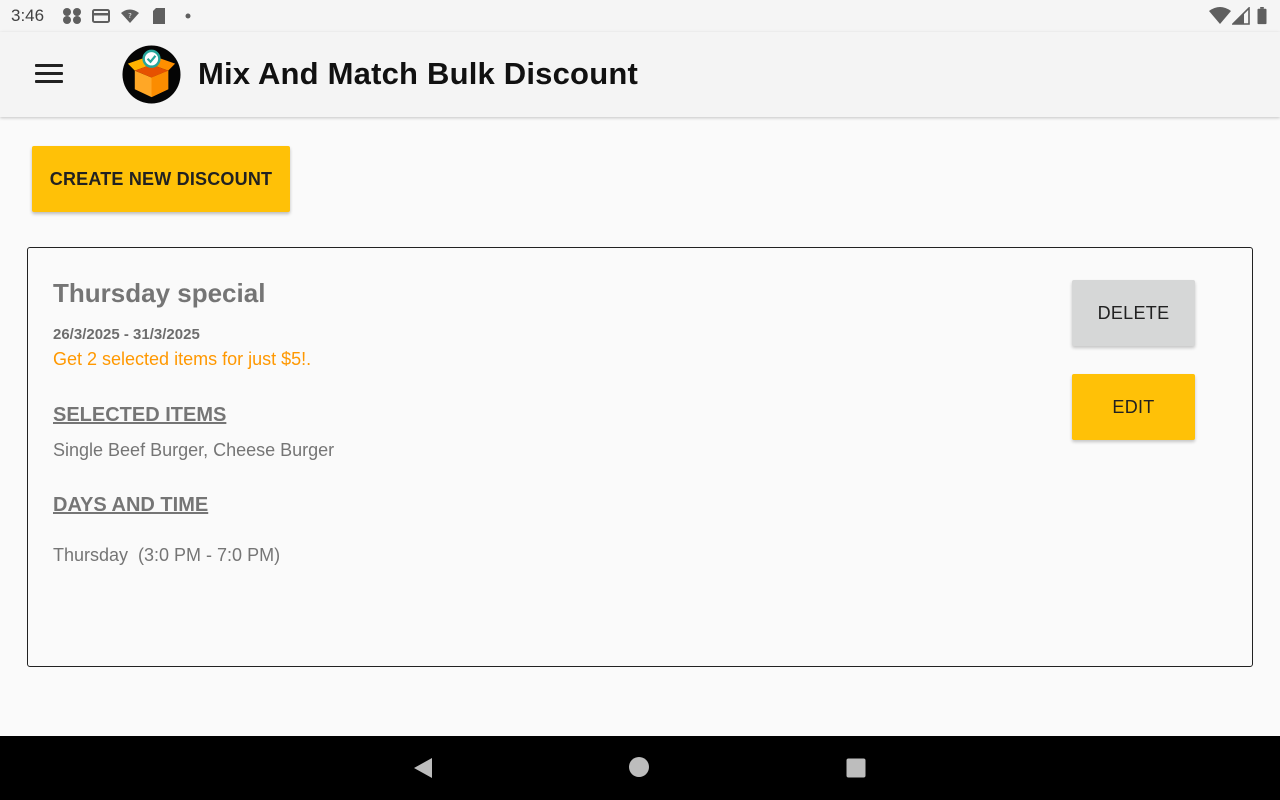 The height and width of the screenshot is (800, 1280). I want to click on app-bar: Mix And Match Bulk Discount, so click(640, 74).